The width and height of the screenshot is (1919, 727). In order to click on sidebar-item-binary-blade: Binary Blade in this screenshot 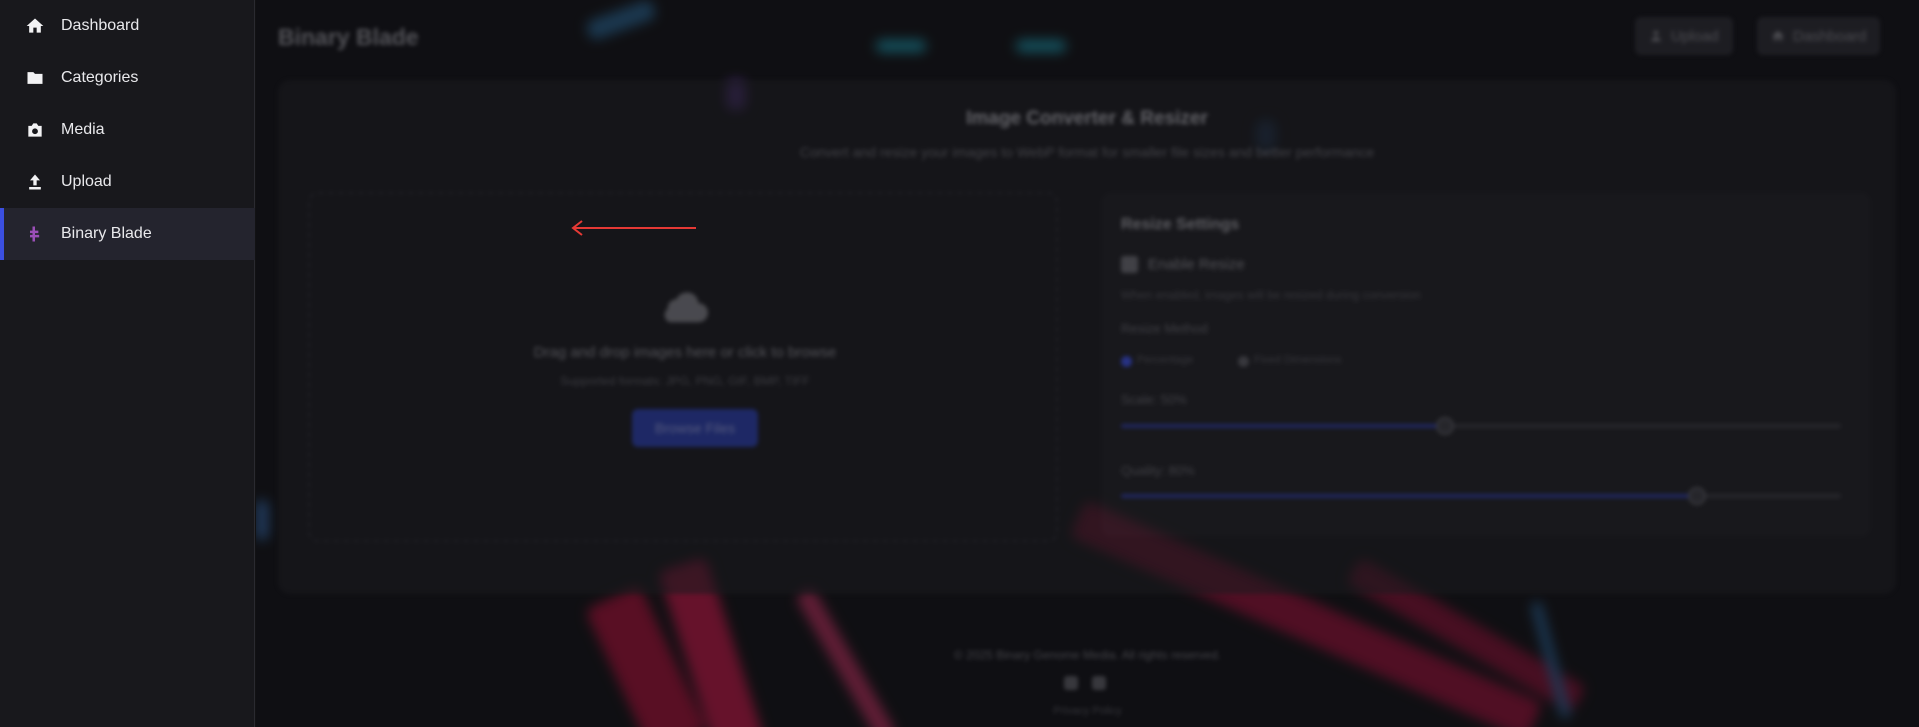, I will do `click(127, 234)`.